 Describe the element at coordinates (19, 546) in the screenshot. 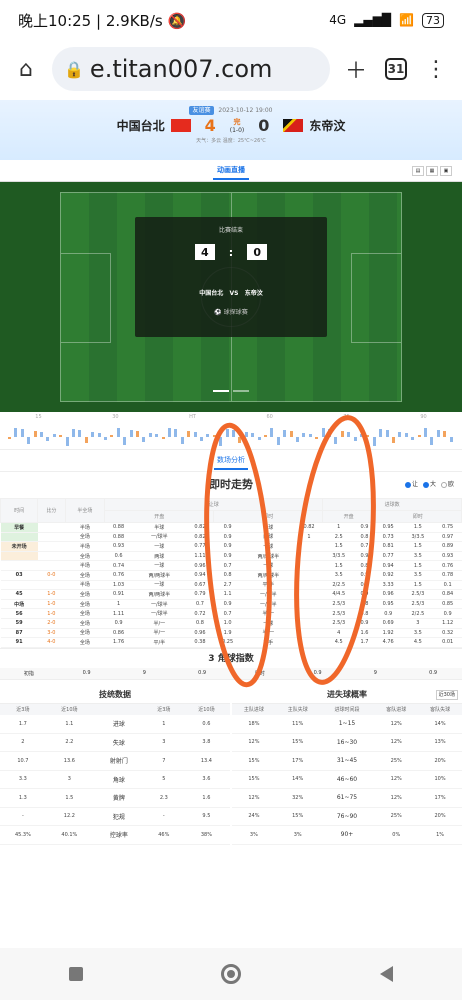

I see `odds-time: 未开场` at that location.